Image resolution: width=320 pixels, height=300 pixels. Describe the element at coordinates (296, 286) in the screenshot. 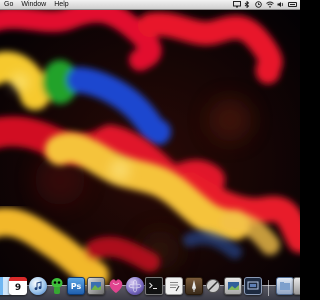

I see `trash-icon` at that location.